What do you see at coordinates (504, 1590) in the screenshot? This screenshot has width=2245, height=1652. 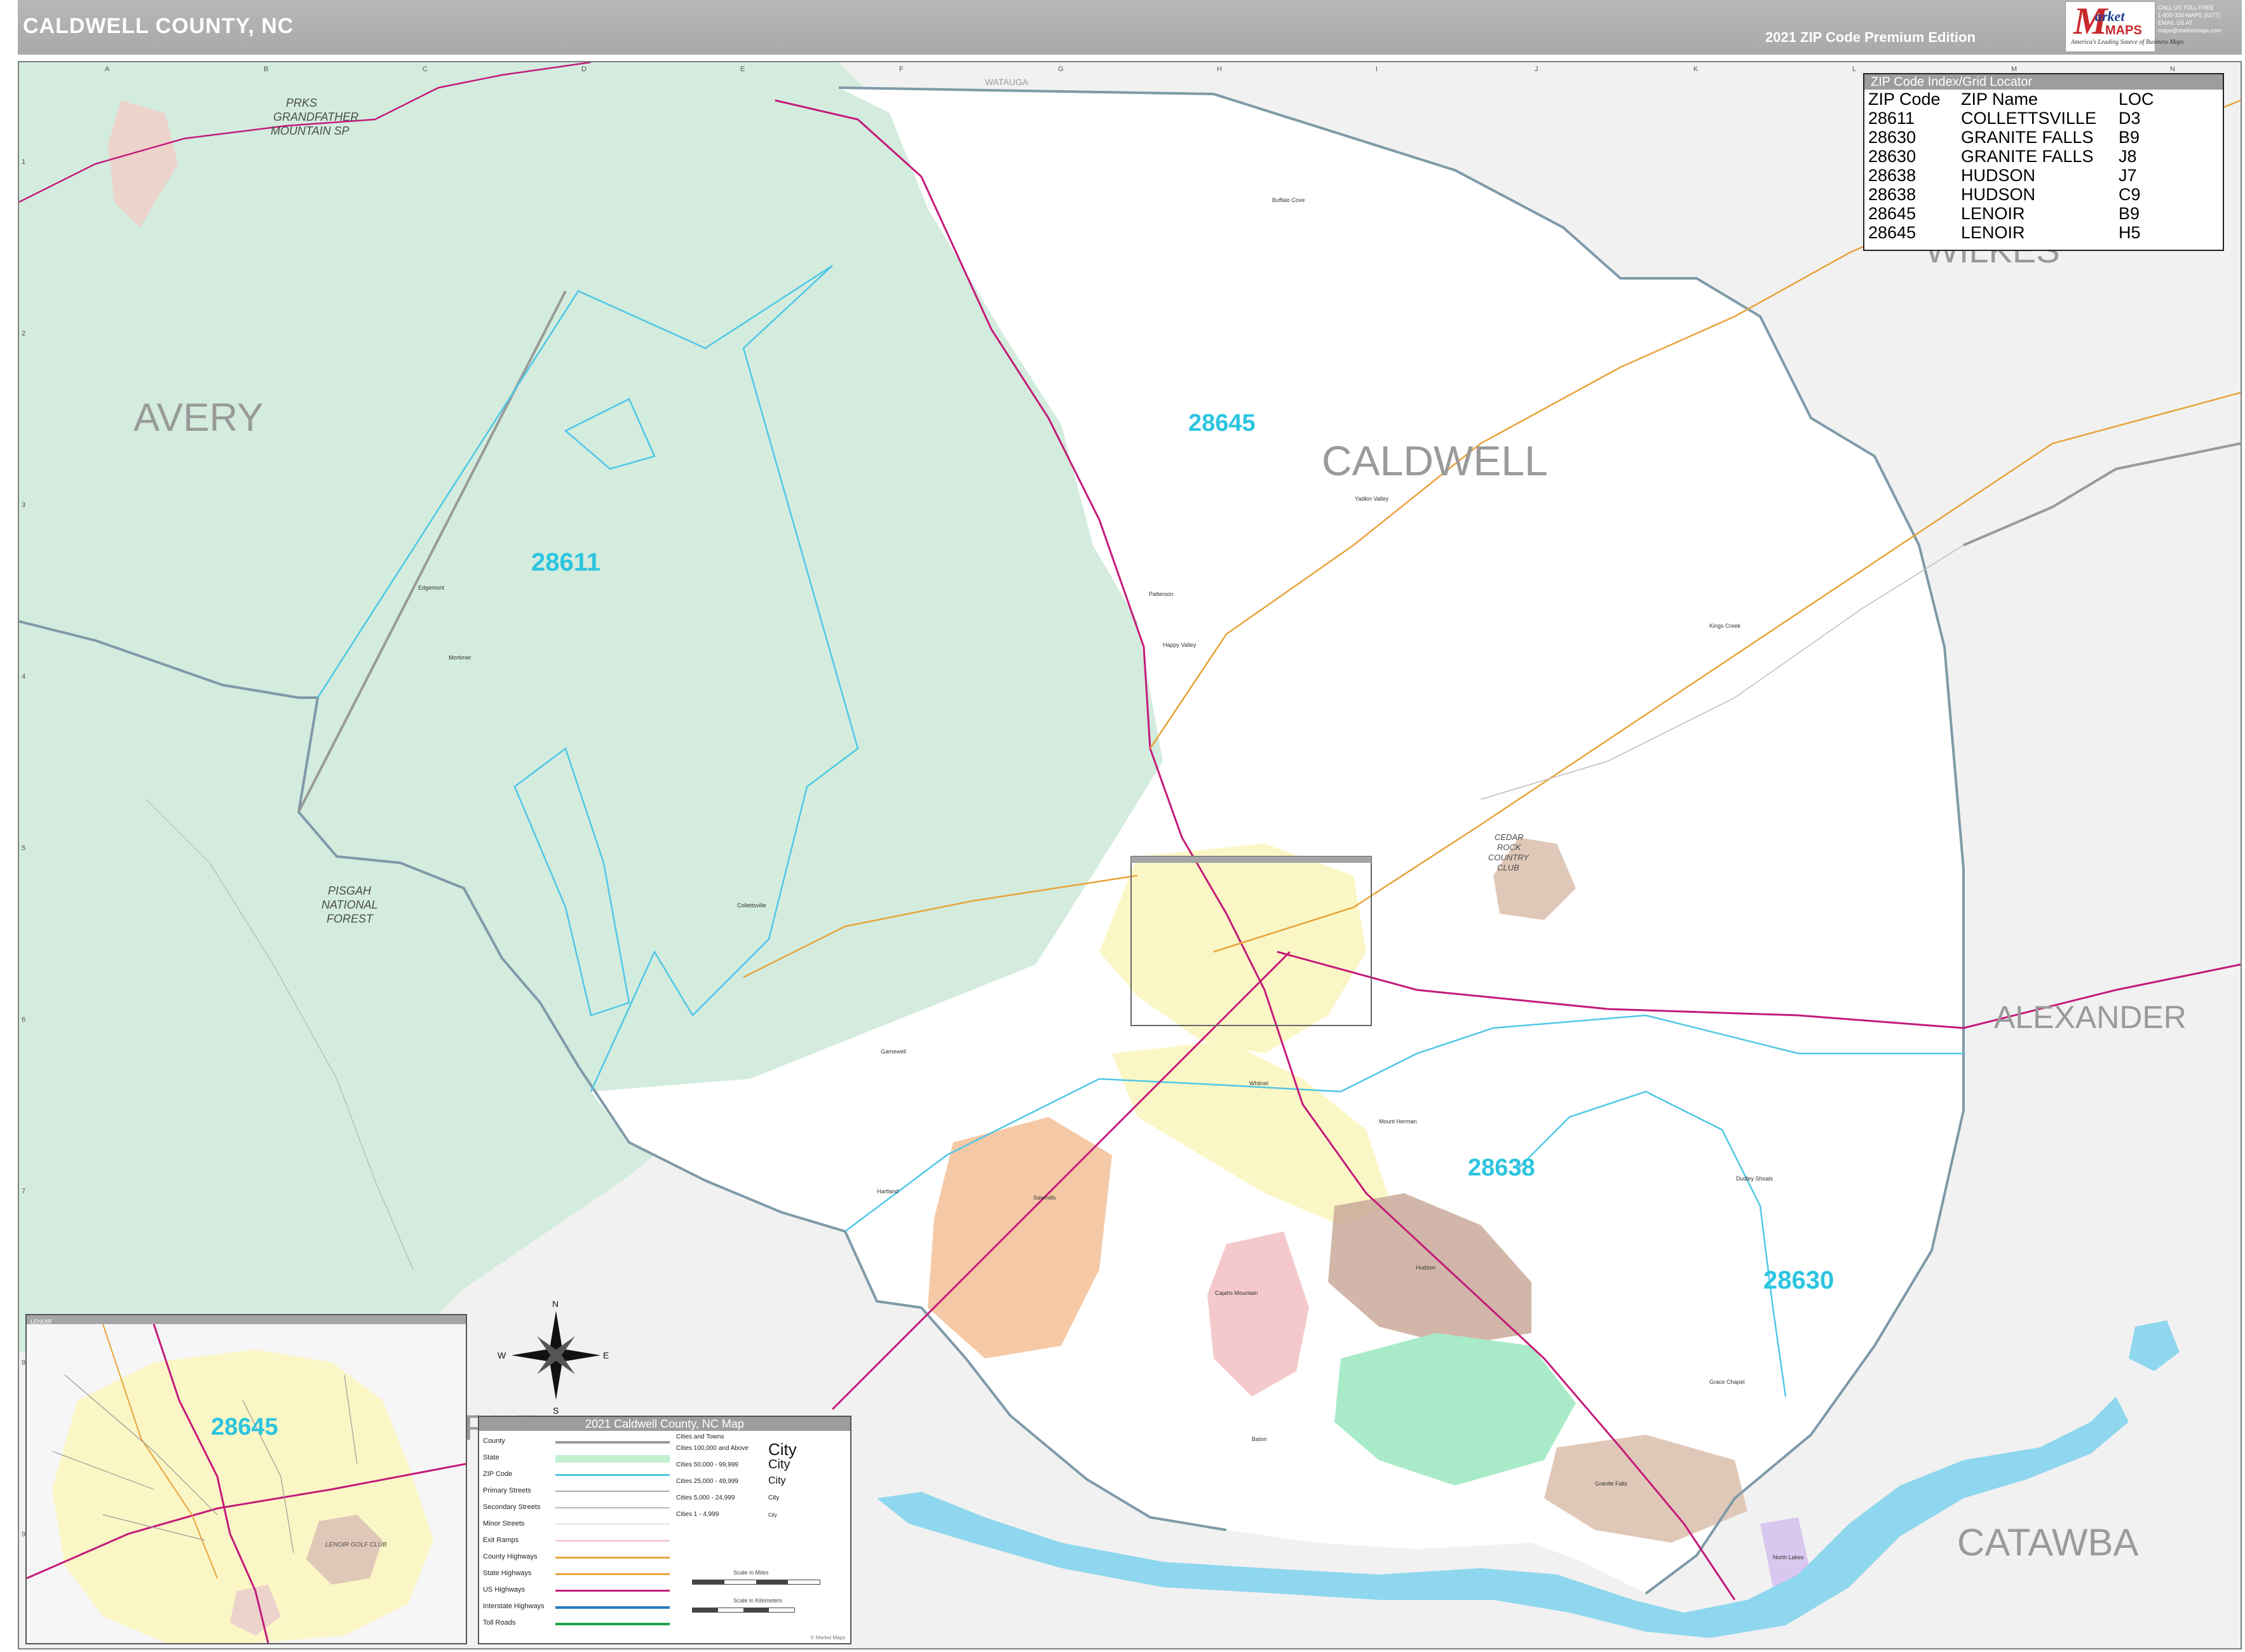 I see `legend-us-hwy-label: US Highways` at bounding box center [504, 1590].